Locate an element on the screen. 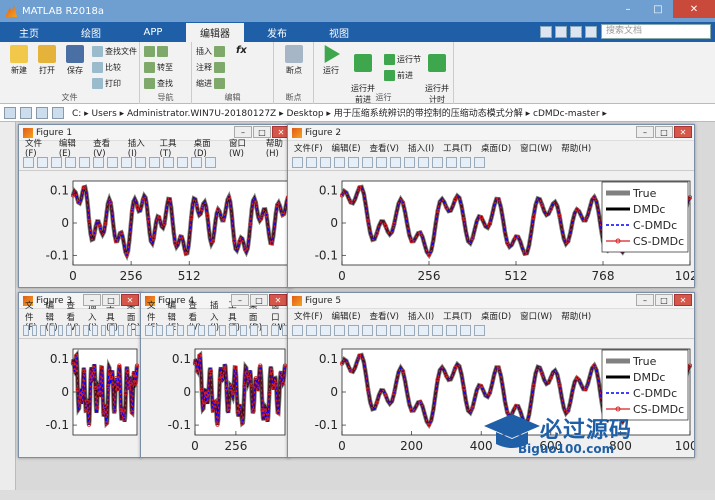 This screenshot has width=715, height=500. find-button: 查找 is located at coordinates (158, 83).